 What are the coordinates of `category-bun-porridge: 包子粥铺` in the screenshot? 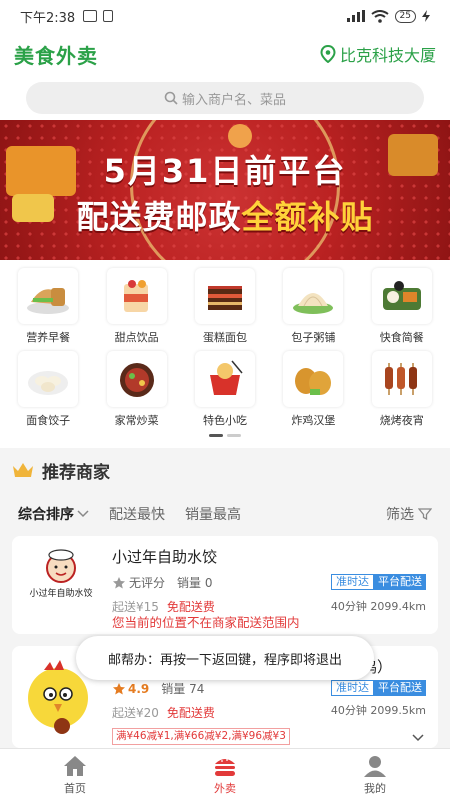 It's located at (313, 306).